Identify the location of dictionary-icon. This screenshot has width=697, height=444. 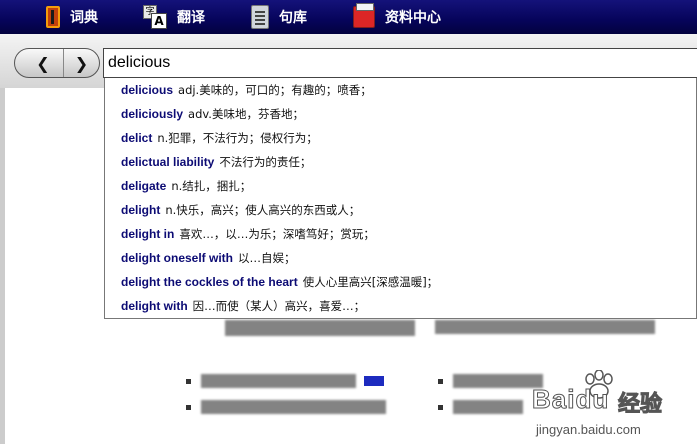
(53, 17).